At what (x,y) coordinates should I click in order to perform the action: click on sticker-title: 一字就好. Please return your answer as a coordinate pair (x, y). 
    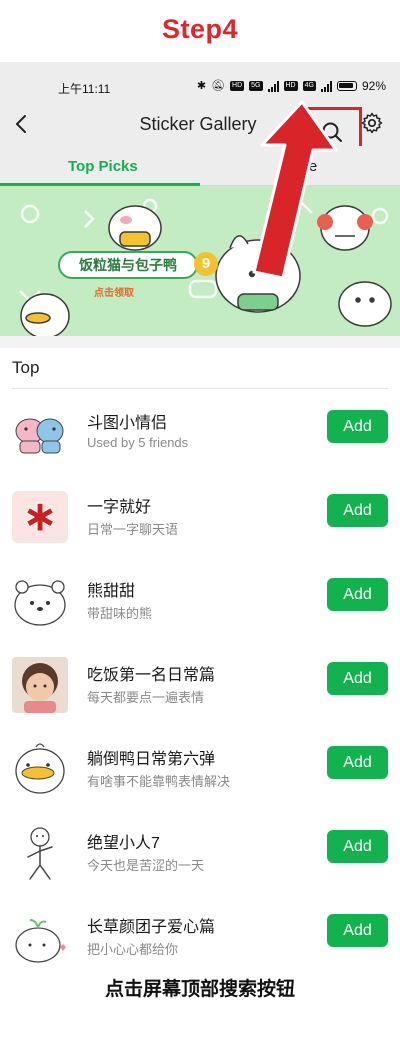
    Looking at the image, I should click on (119, 507).